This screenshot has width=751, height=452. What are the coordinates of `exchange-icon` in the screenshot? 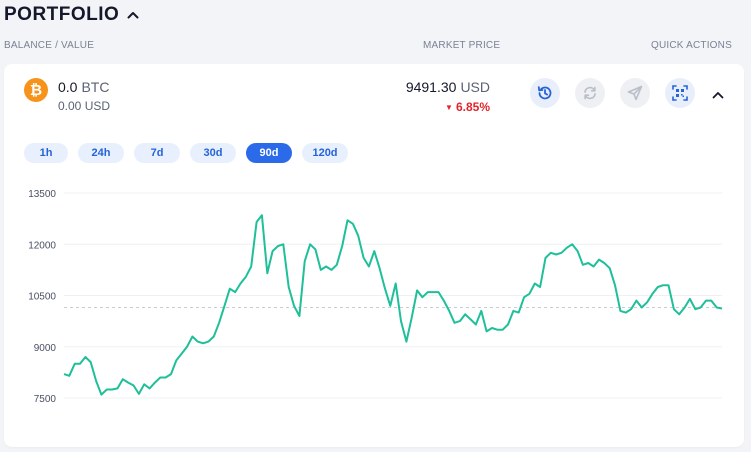 It's located at (590, 93).